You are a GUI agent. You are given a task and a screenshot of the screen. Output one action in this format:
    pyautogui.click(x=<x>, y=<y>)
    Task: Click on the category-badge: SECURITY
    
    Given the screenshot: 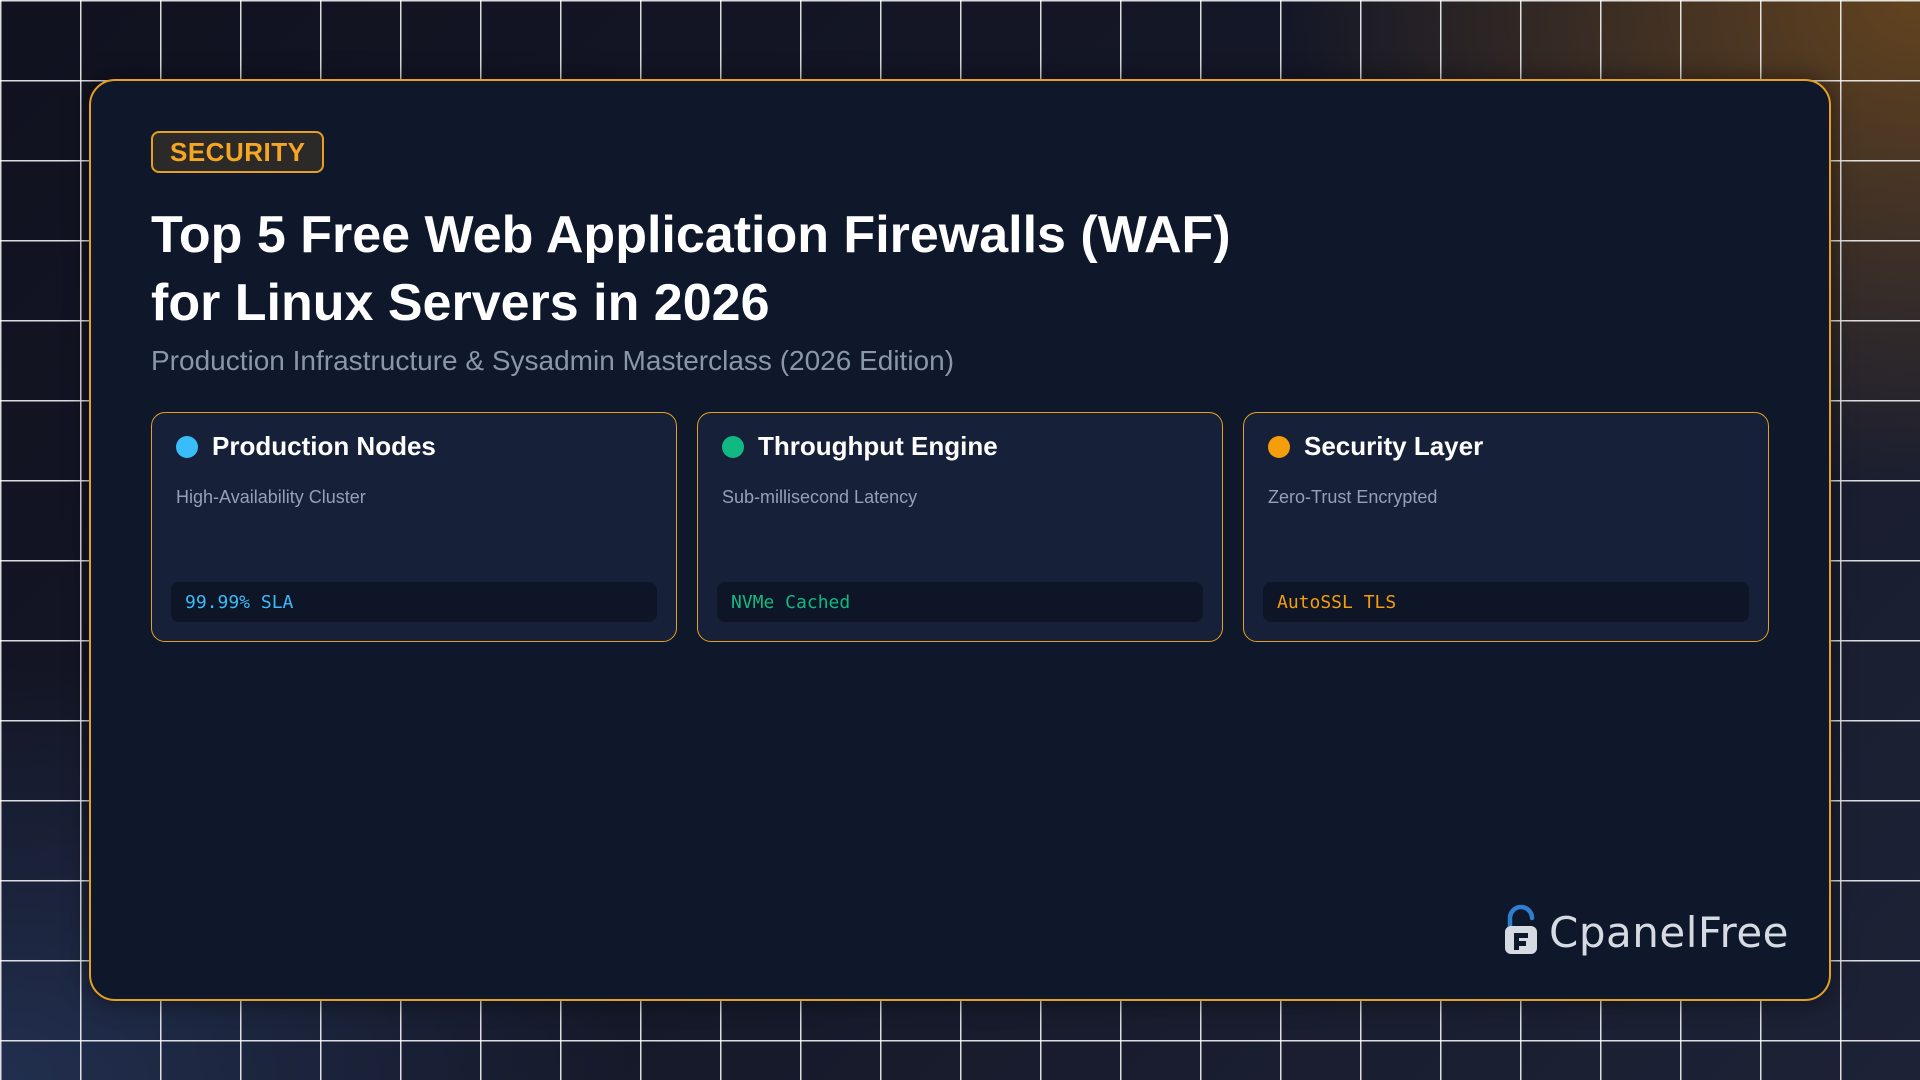 What is the action you would take?
    pyautogui.click(x=238, y=152)
    